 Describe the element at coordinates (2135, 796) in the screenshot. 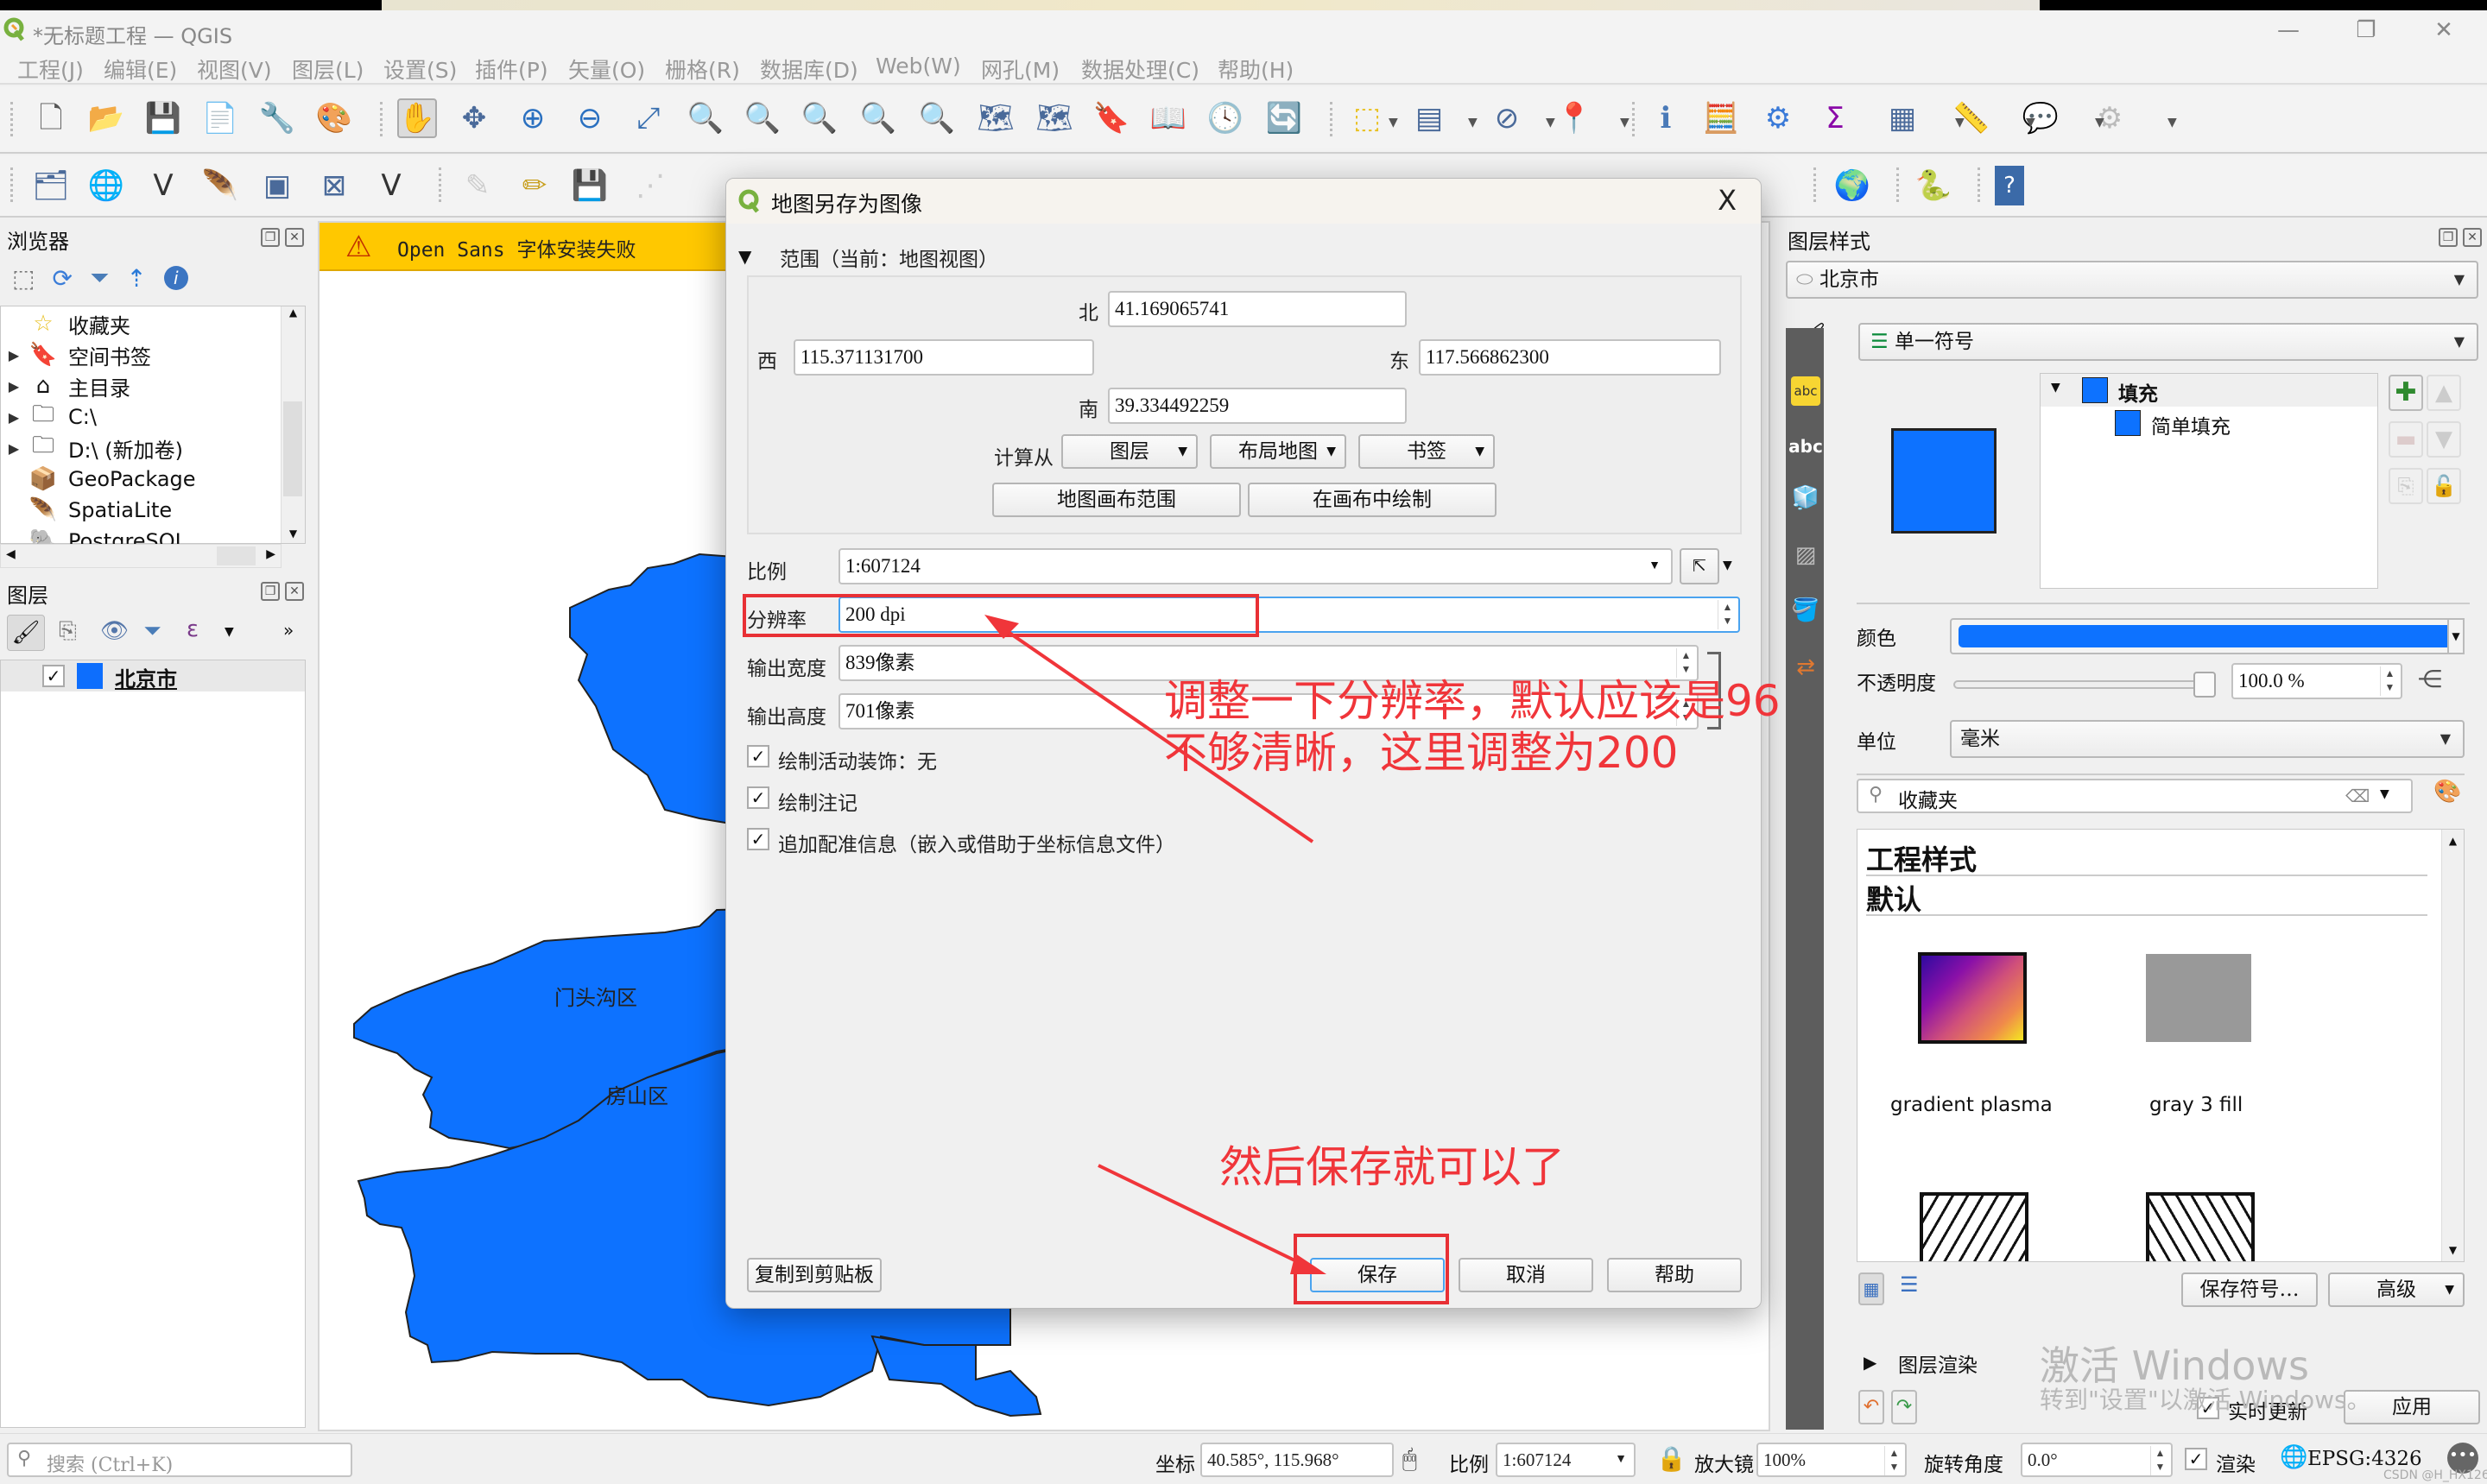

I see `symbol-search-input: ⚲ 收藏夹 ⌫ ▼` at that location.